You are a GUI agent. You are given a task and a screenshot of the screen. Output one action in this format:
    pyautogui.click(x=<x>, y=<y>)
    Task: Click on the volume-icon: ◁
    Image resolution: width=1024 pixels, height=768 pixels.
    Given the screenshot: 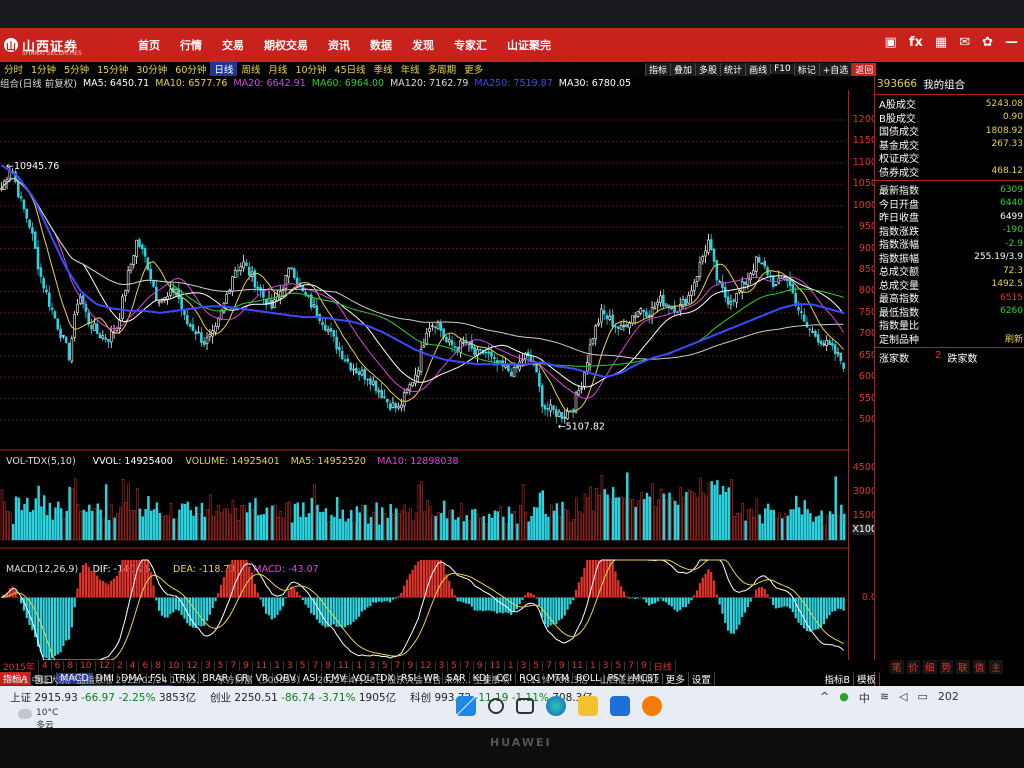 What is the action you would take?
    pyautogui.click(x=903, y=698)
    